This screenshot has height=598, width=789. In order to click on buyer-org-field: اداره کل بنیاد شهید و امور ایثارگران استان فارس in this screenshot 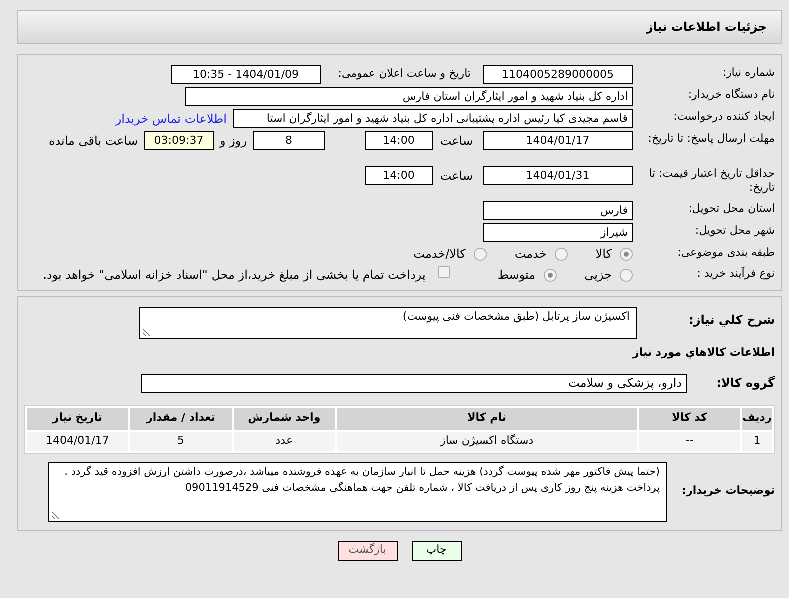, I will do `click(409, 96)`.